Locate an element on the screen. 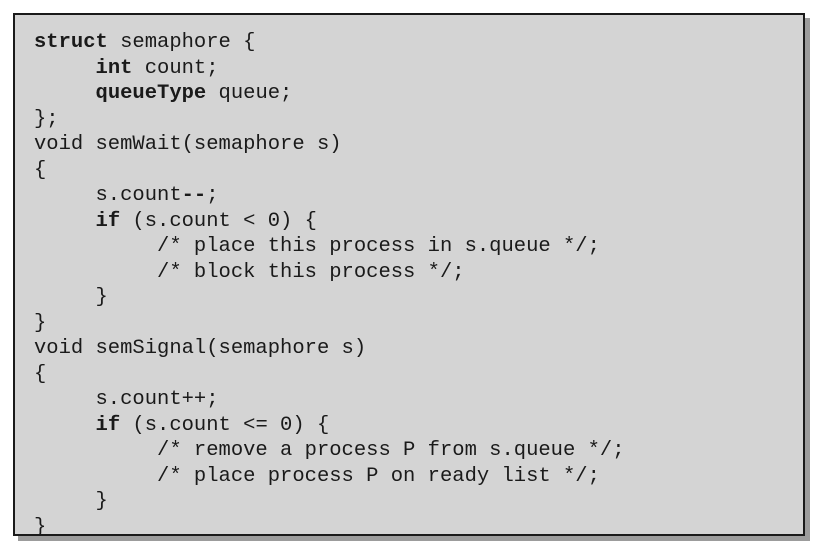  code-line: if (s.count <= 0) { is located at coordinates (329, 426).